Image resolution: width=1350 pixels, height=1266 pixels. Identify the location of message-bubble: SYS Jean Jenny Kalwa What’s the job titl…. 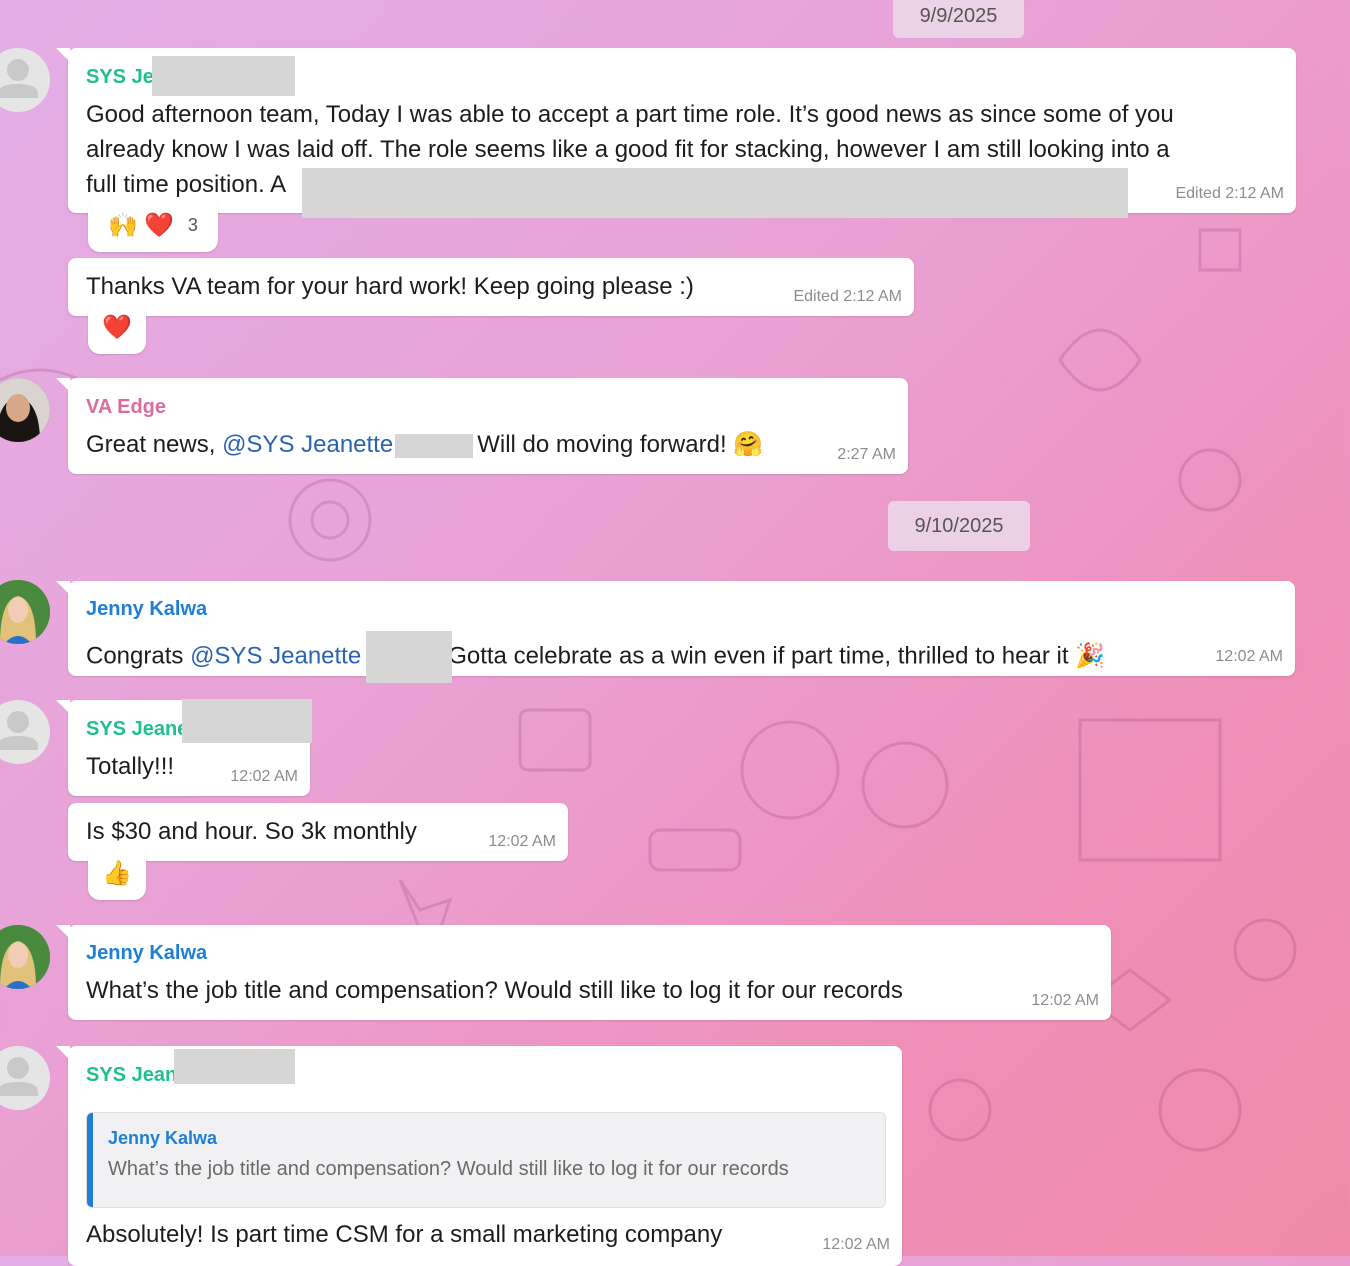
(479, 1156).